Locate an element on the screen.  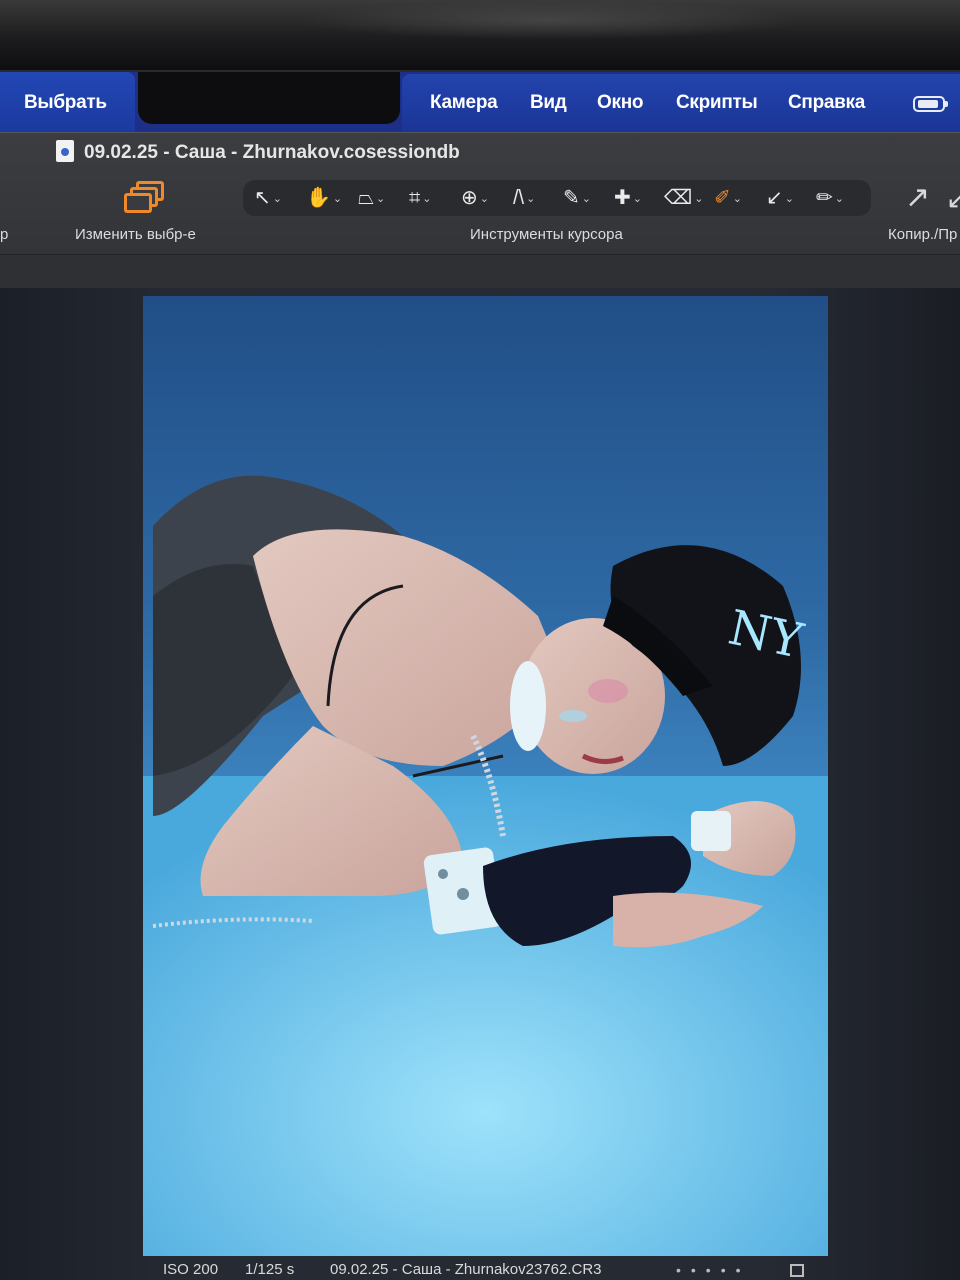
rotate-icon: ⊕ ⌄ is located at coordinates (475, 198).